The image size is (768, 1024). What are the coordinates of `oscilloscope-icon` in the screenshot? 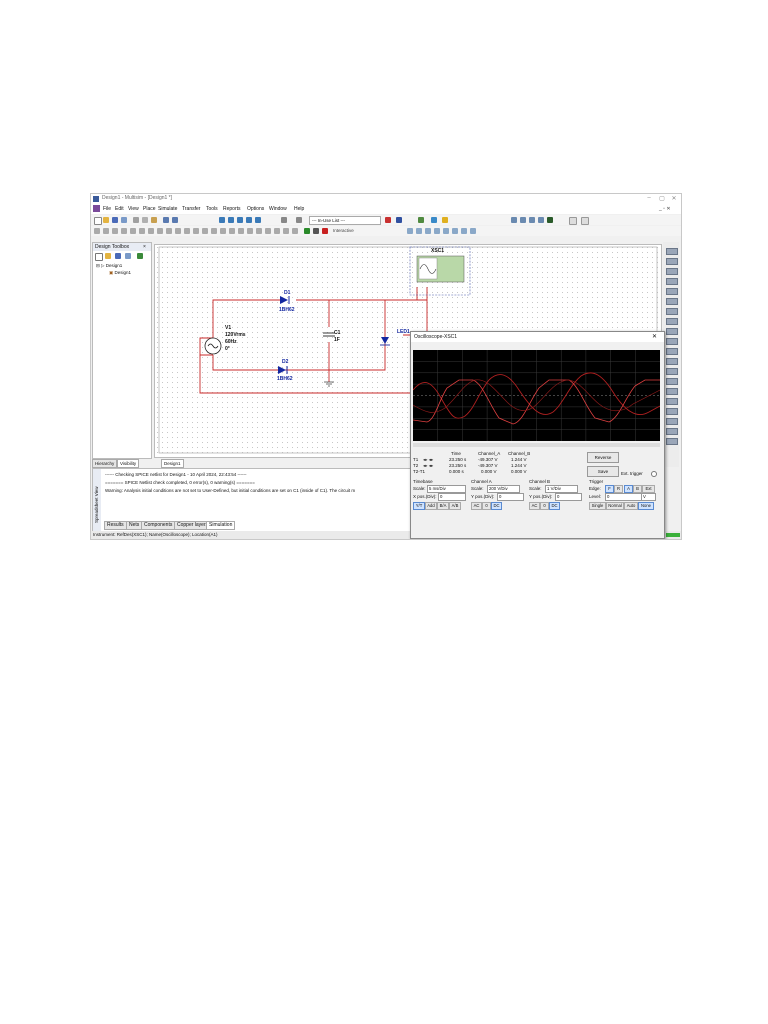 It's located at (437, 231).